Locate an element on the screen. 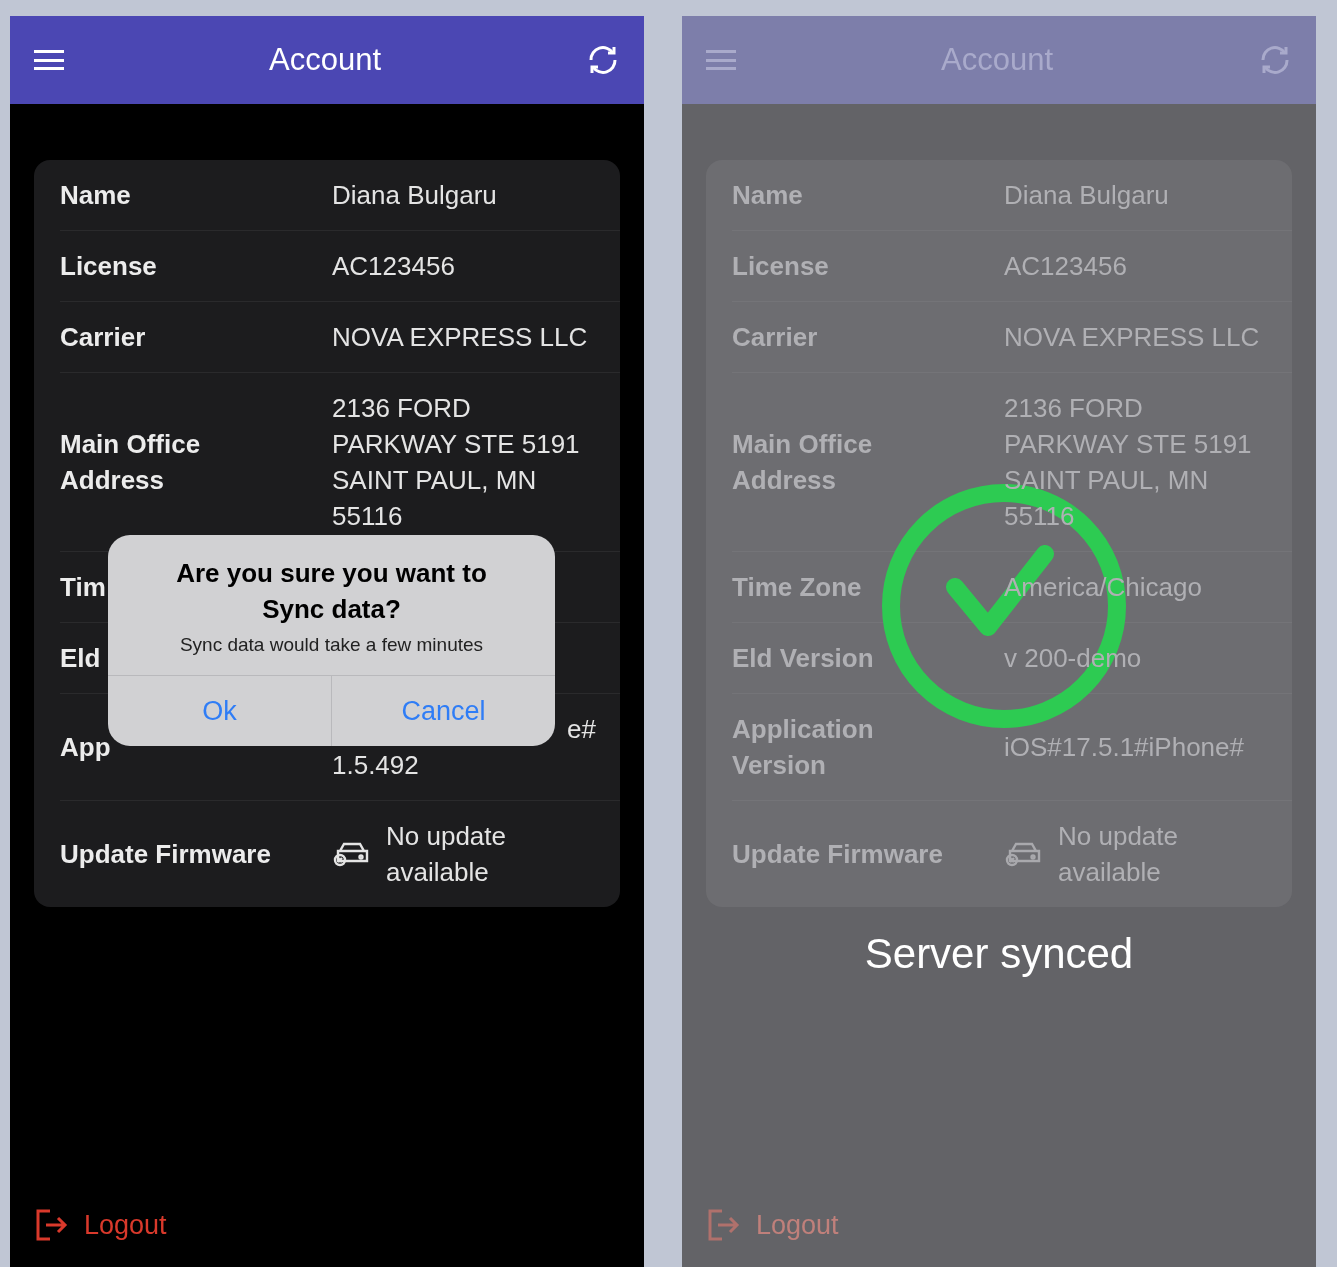  dialog-button: Ok is located at coordinates (219, 711).